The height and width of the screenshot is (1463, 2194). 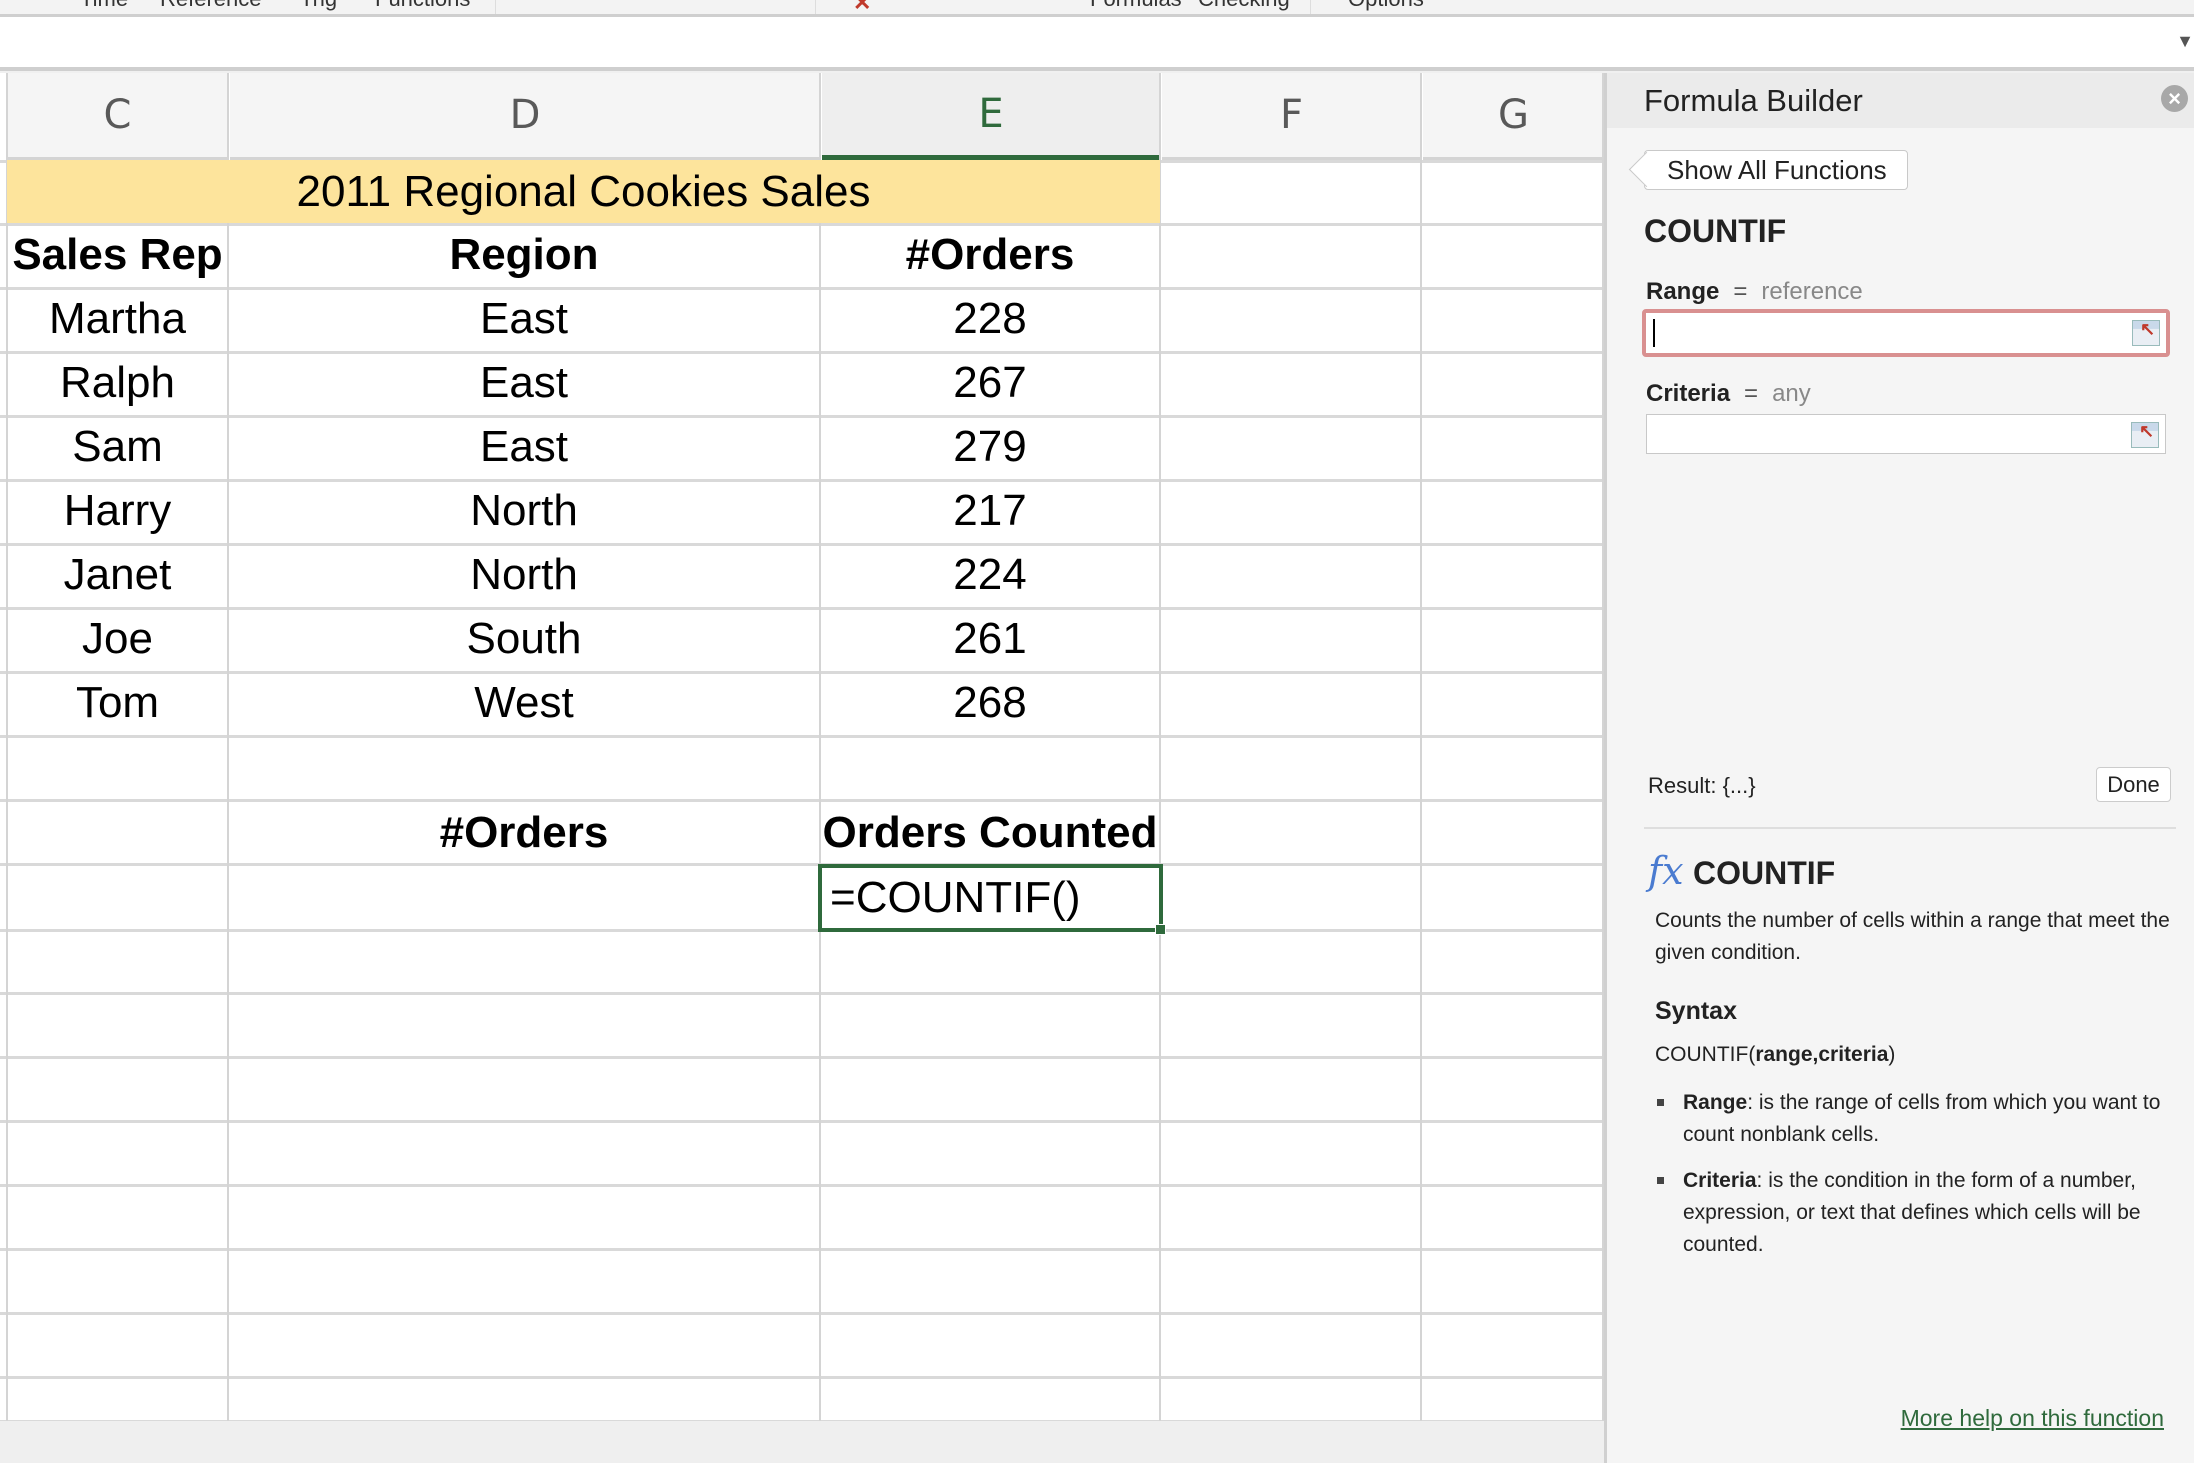 I want to click on range-arg-eq: =, so click(x=1740, y=291).